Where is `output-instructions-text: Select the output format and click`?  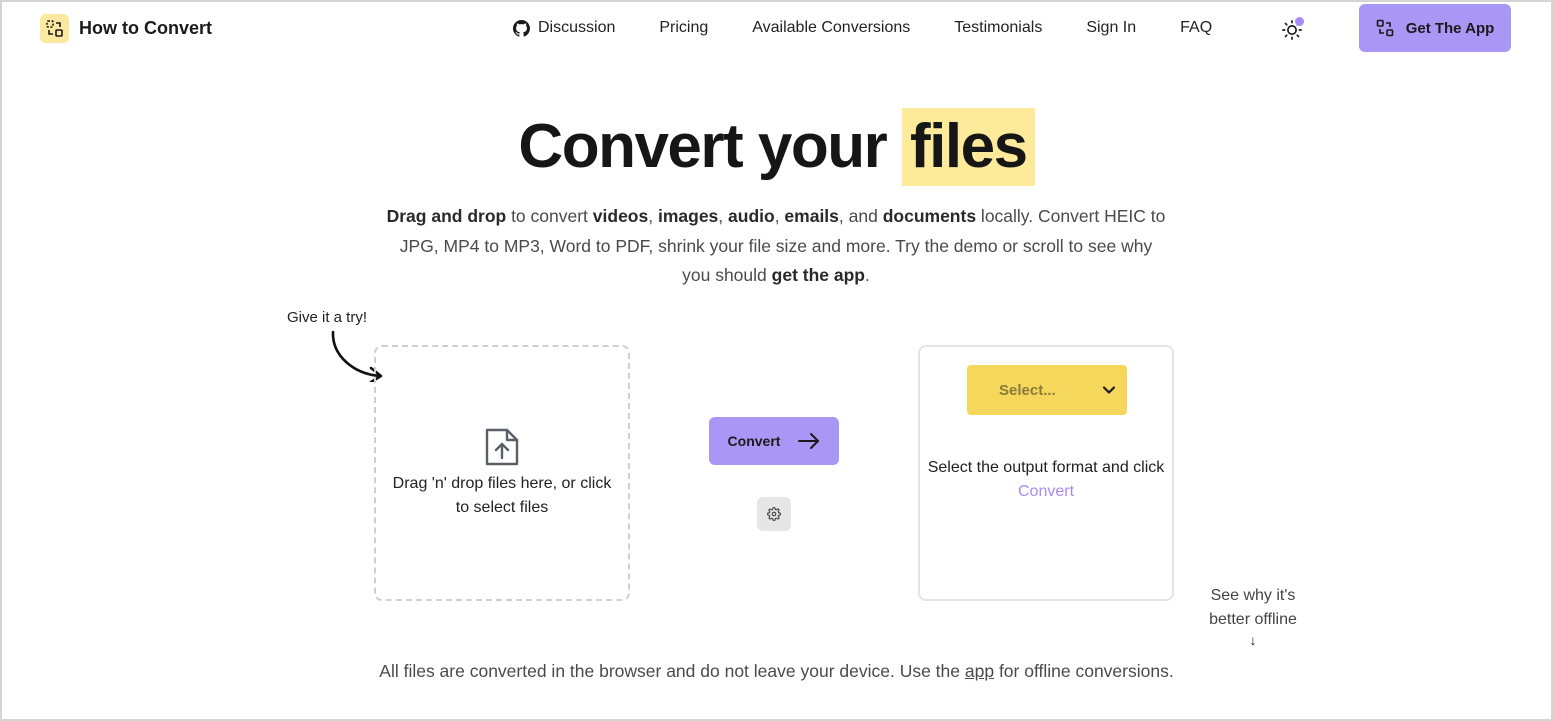
output-instructions-text: Select the output format and click is located at coordinates (1046, 467).